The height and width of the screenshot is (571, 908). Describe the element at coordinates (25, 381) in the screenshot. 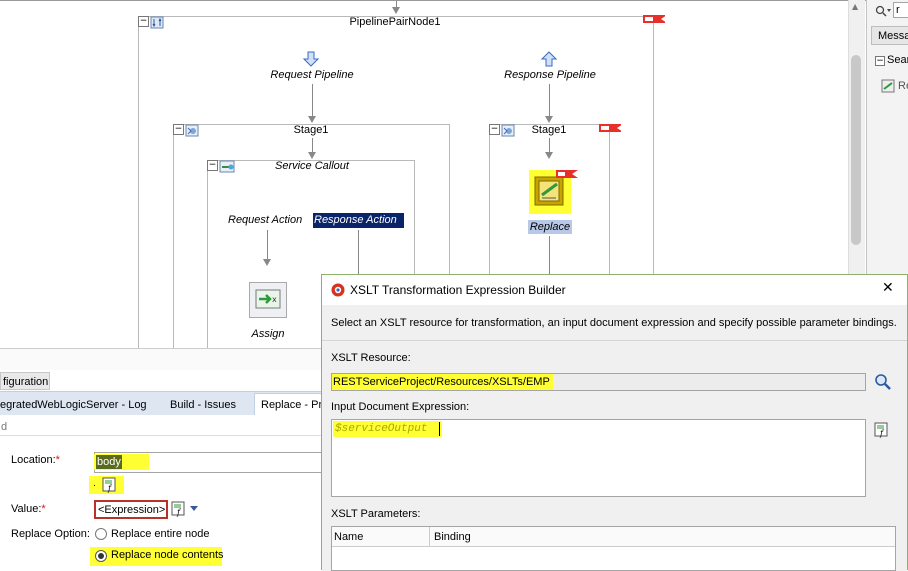

I see `tab-configuration: figuration` at that location.